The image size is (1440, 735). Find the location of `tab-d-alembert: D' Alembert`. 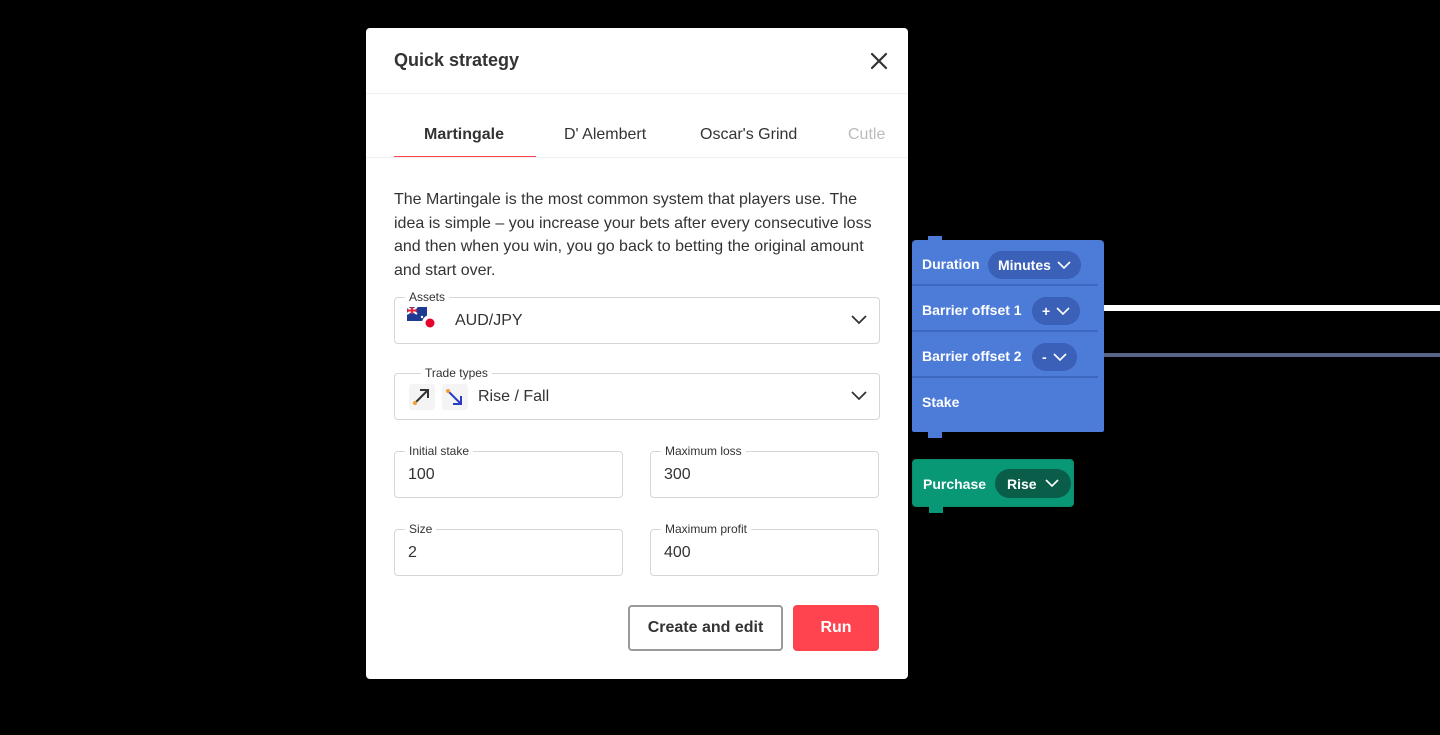

tab-d-alembert: D' Alembert is located at coordinates (605, 135).